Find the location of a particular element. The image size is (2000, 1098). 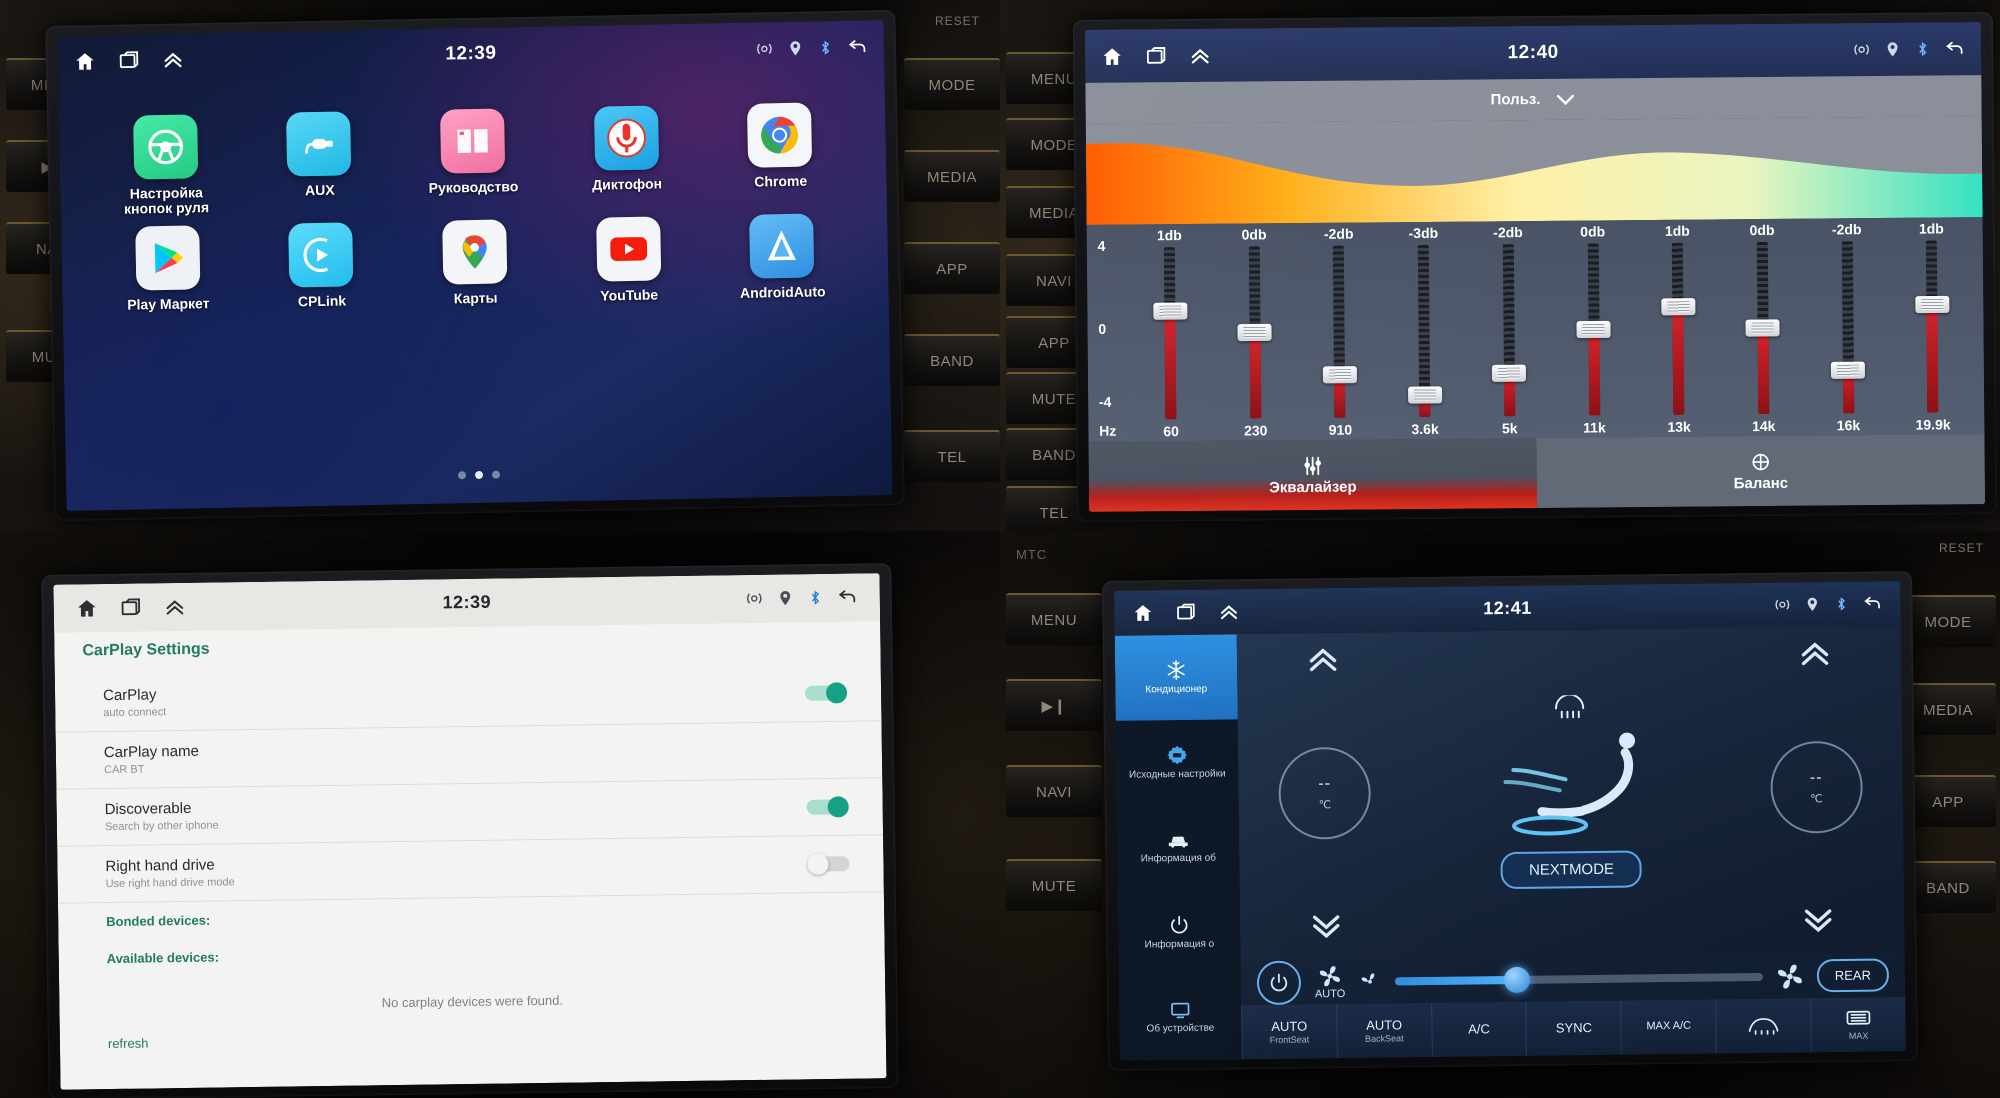

eq-band-5k: -2db 5k is located at coordinates (1509, 330).